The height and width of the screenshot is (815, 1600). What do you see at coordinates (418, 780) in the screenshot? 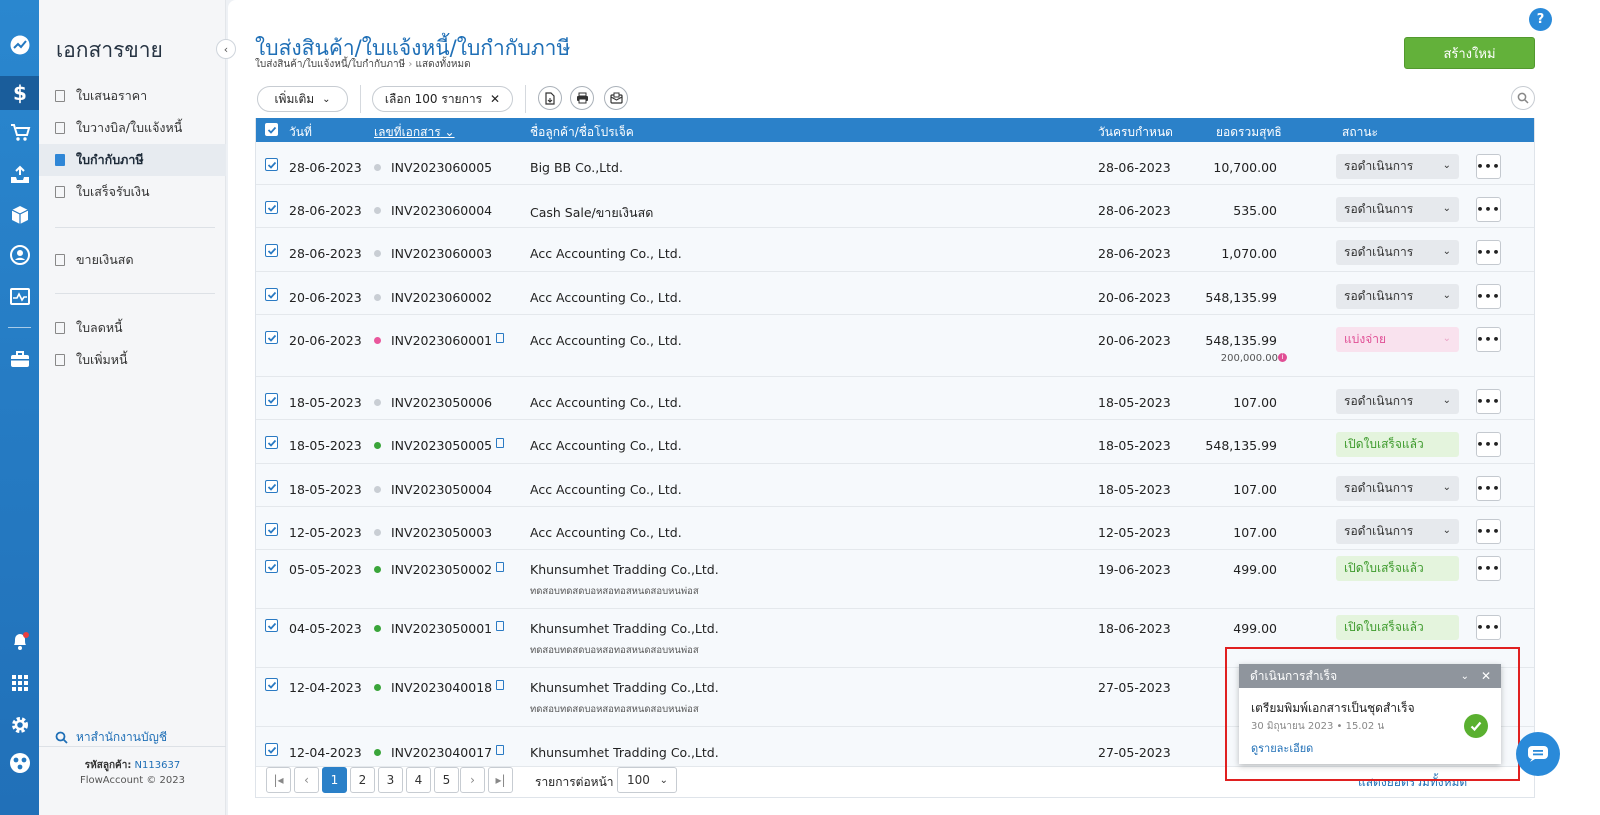
I see `page-4-button: 4` at bounding box center [418, 780].